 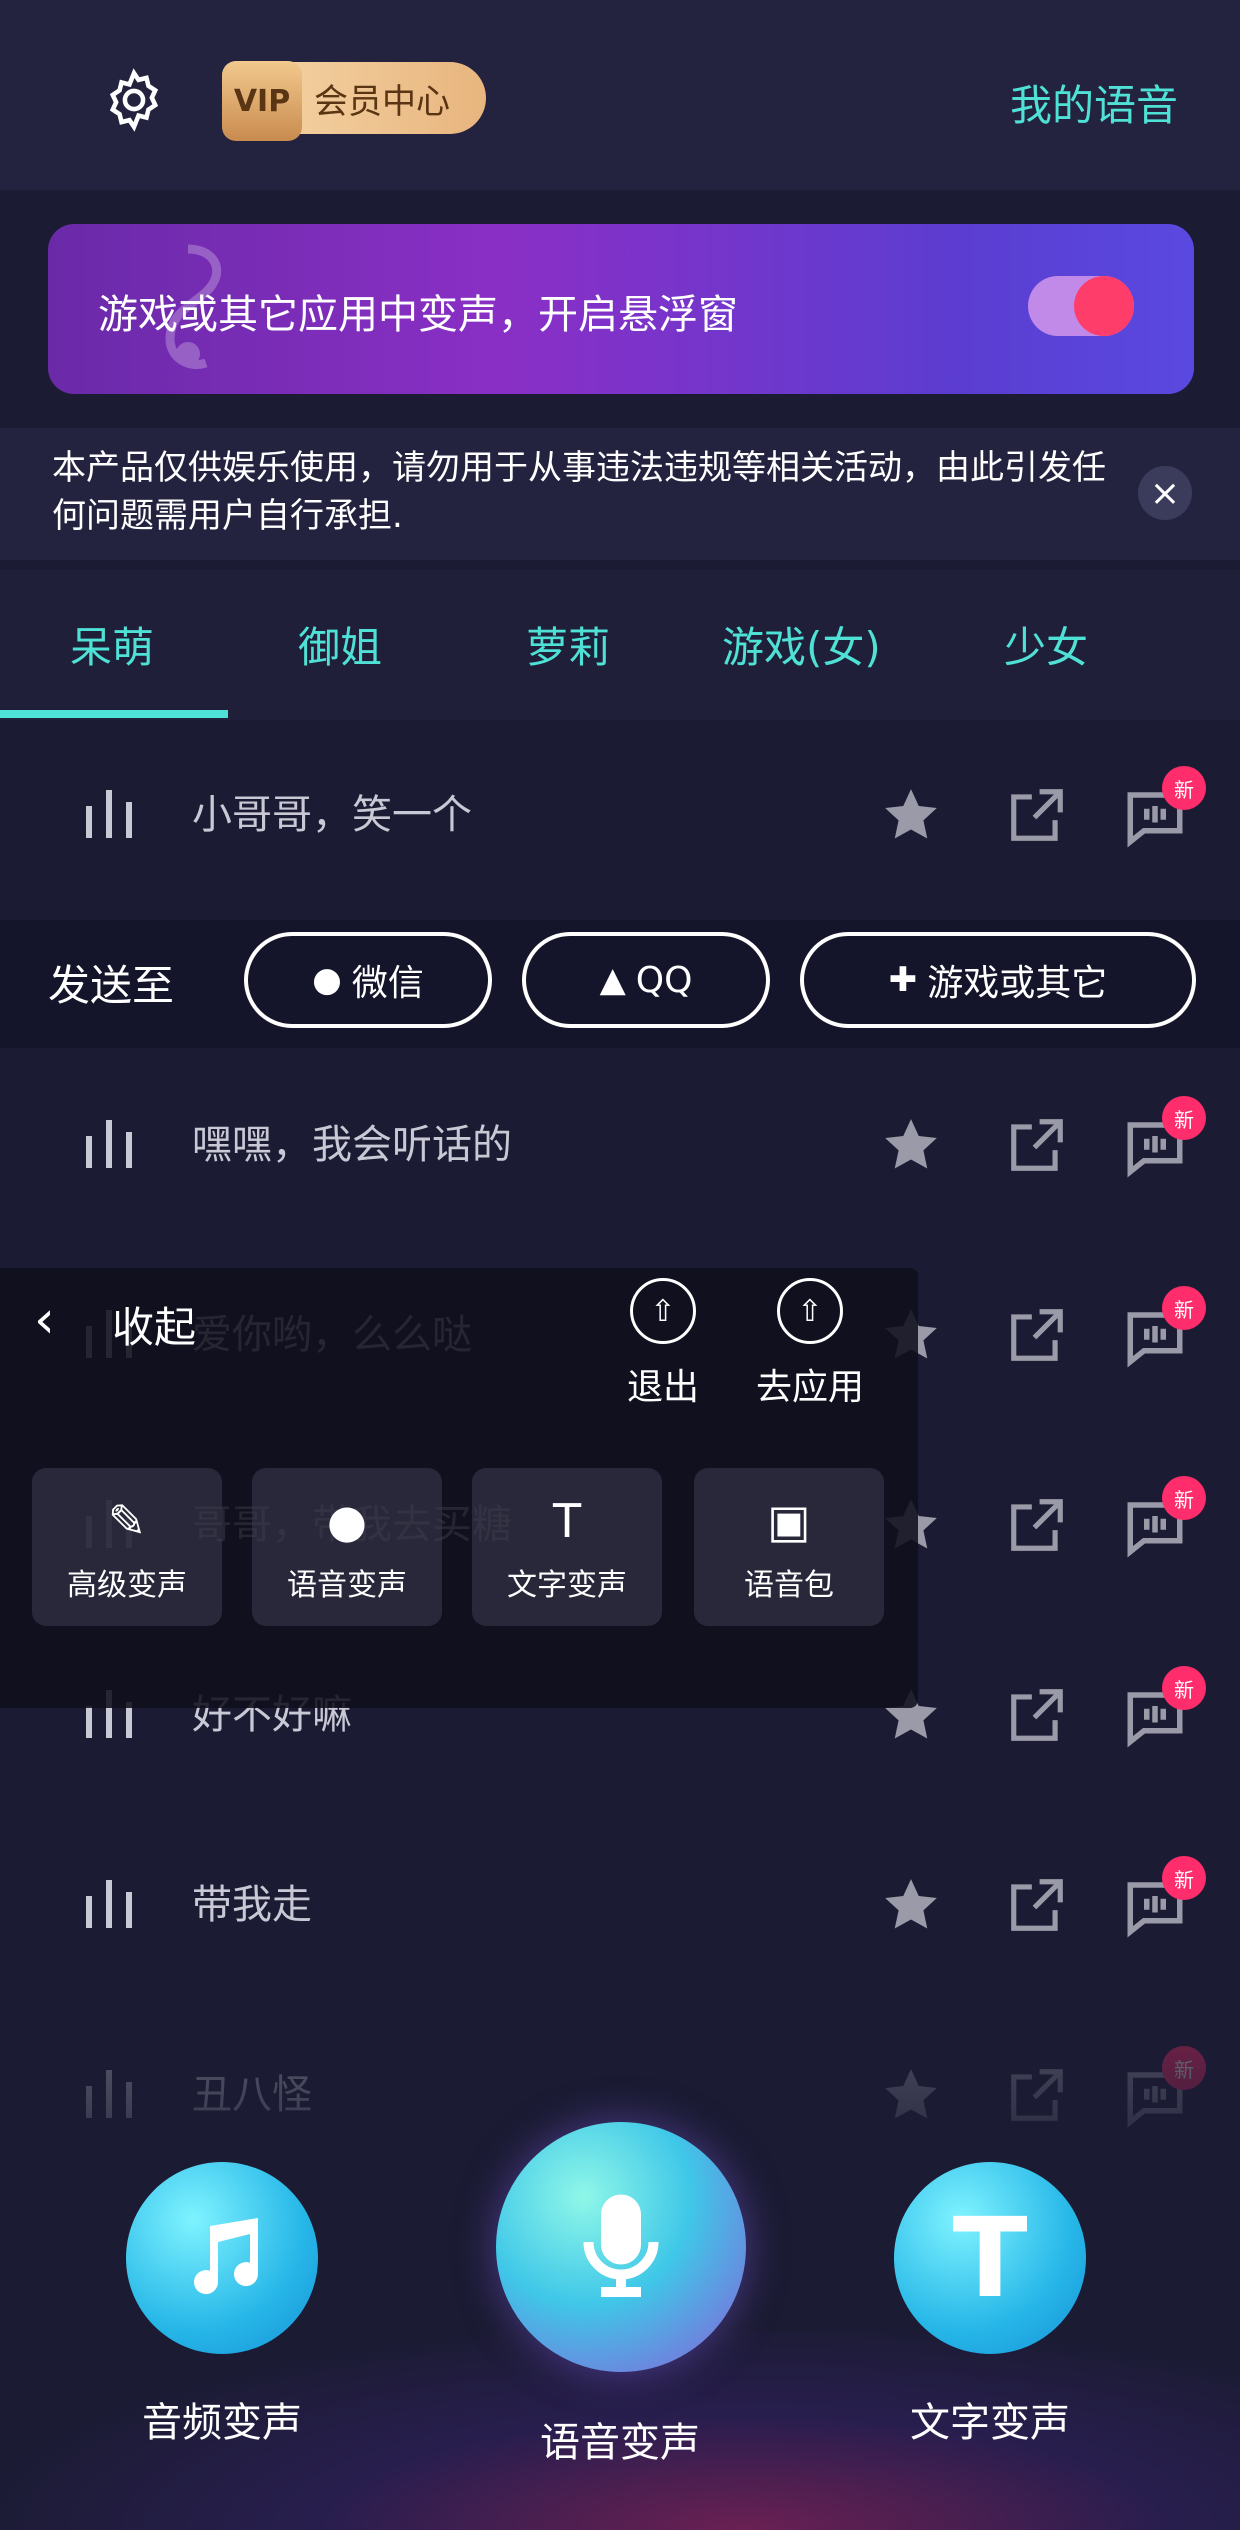 I want to click on my-voice-link: 我的语音, so click(x=1094, y=102).